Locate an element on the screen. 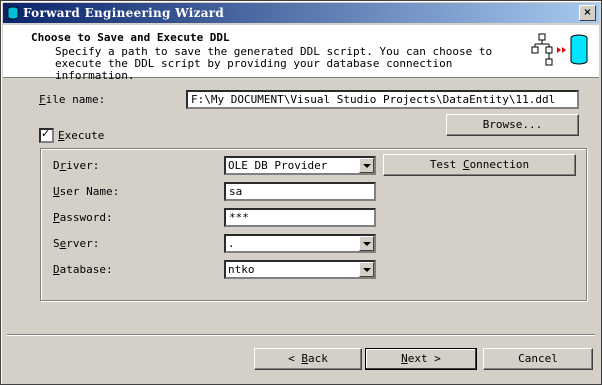 Image resolution: width=602 pixels, height=385 pixels. execute-label-text: xecute is located at coordinates (84, 135).